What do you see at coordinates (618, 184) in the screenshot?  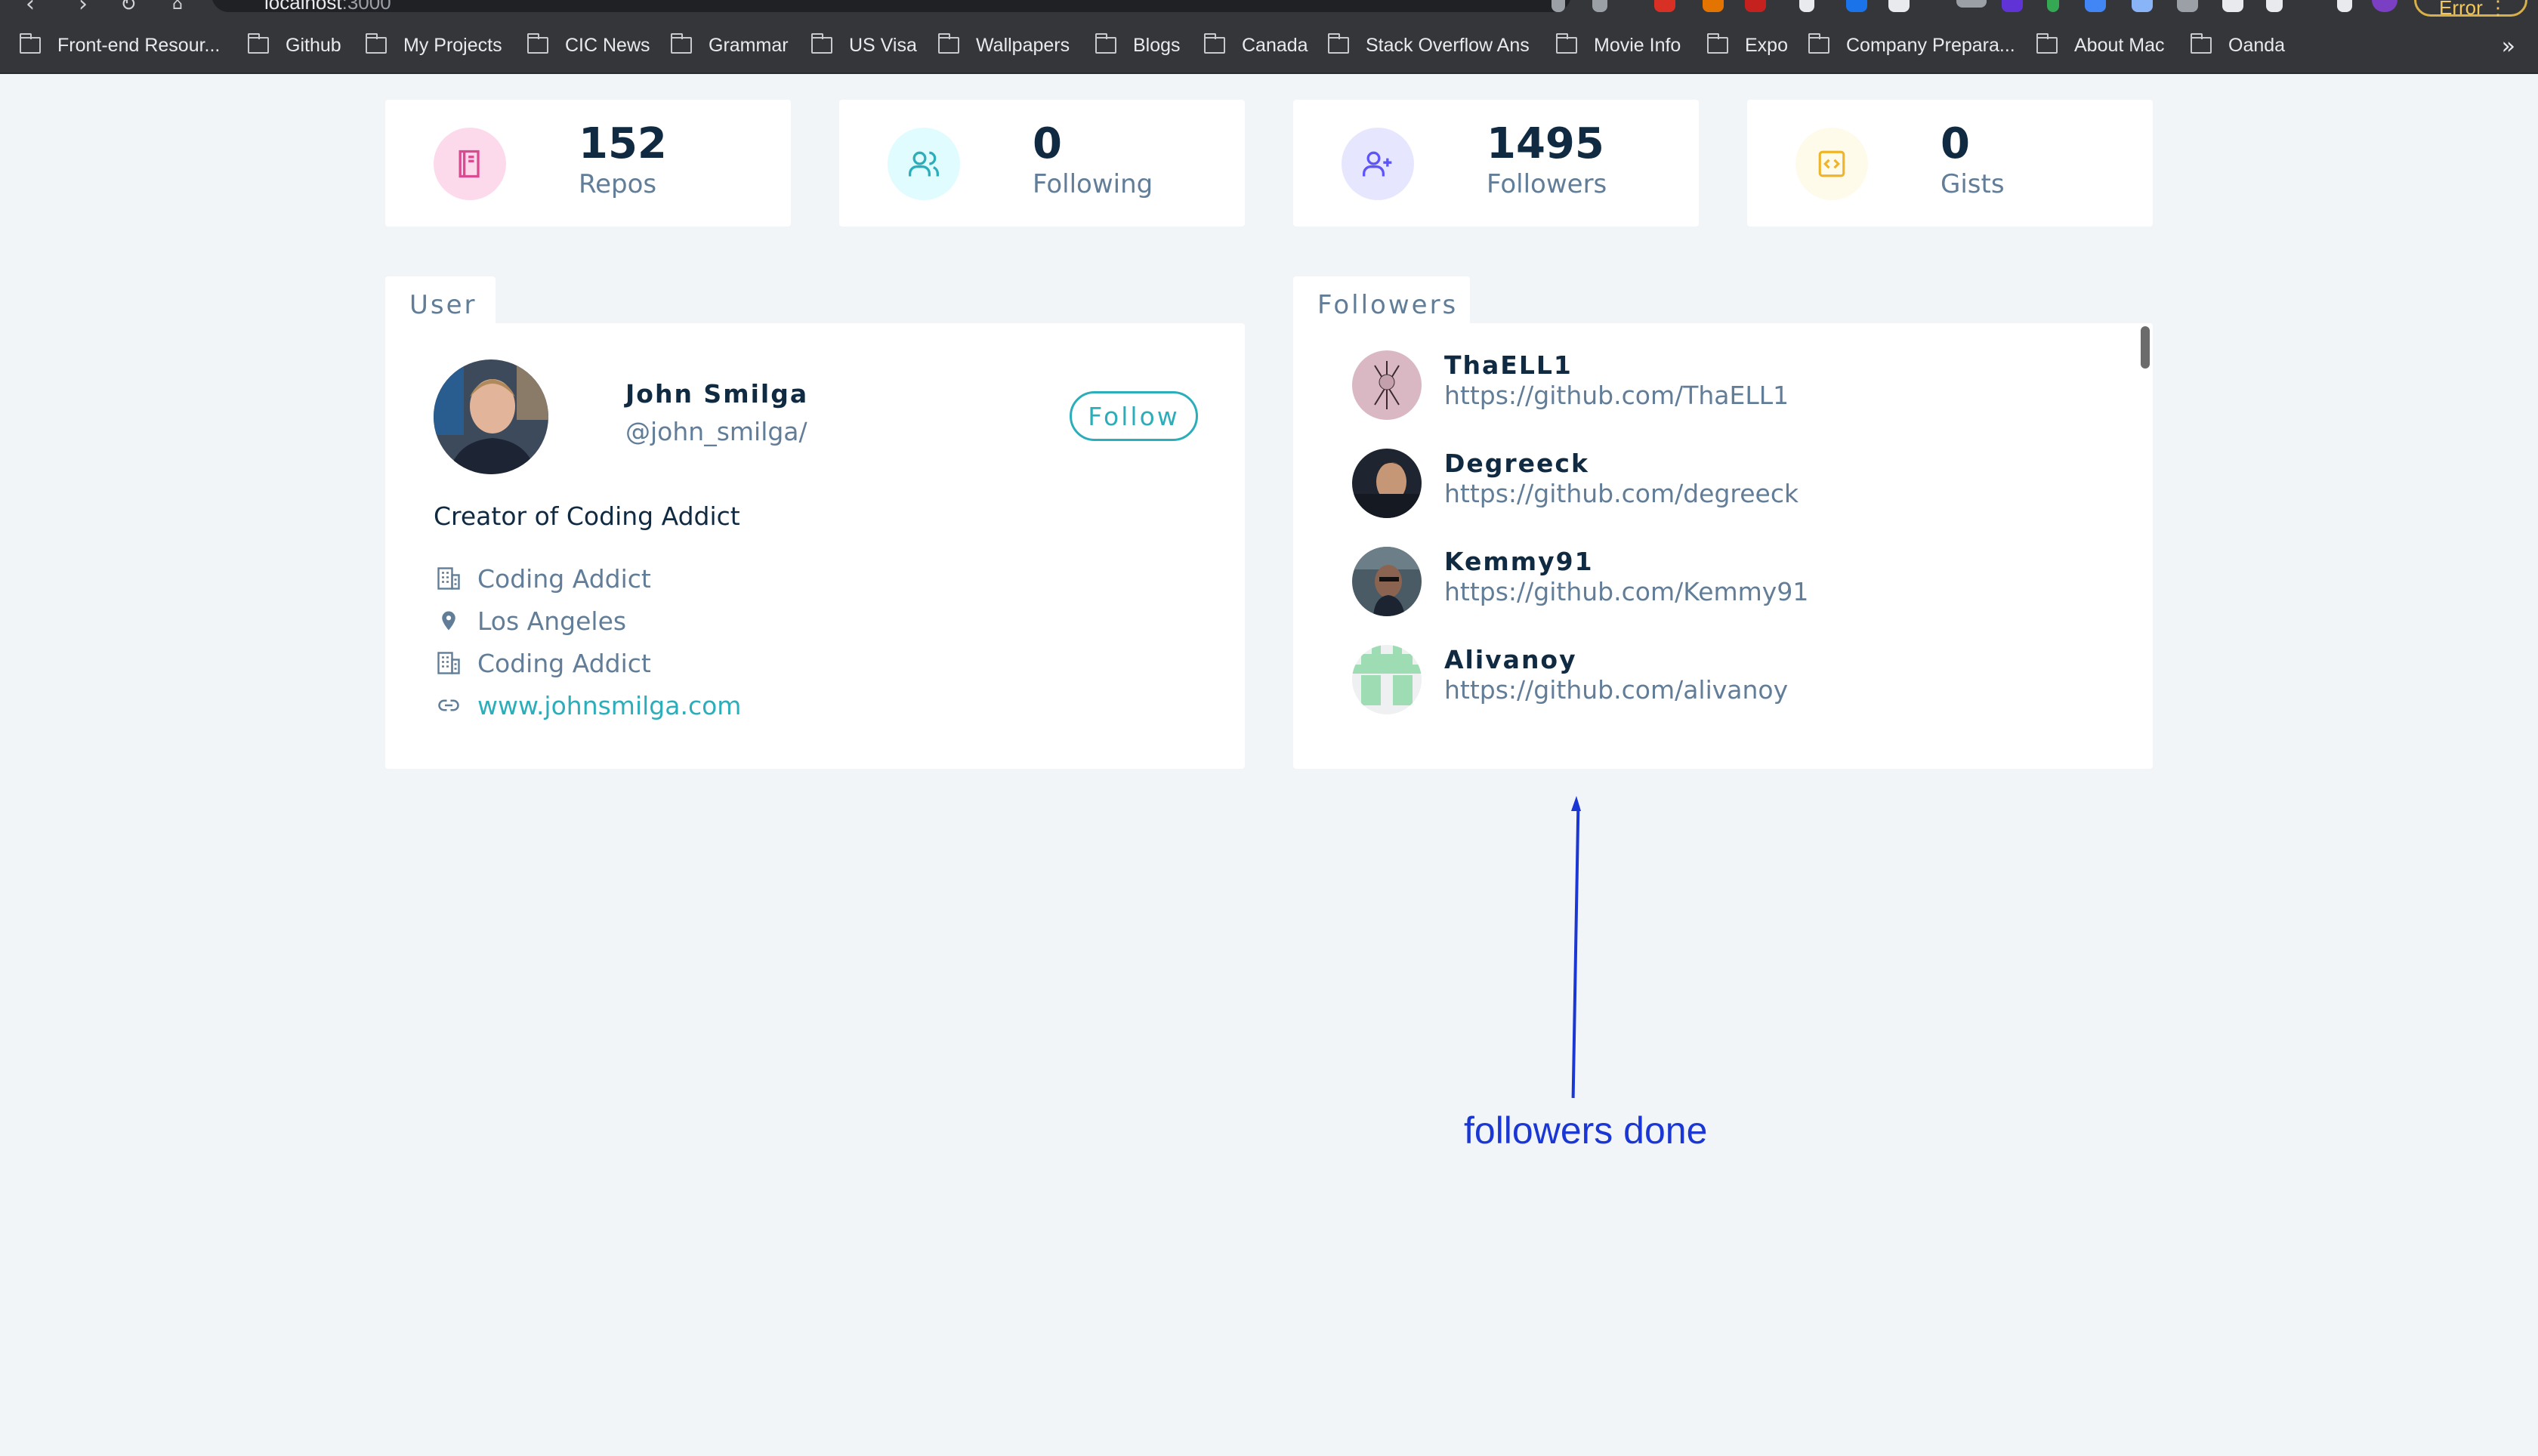 I see `repos-label: Repos` at bounding box center [618, 184].